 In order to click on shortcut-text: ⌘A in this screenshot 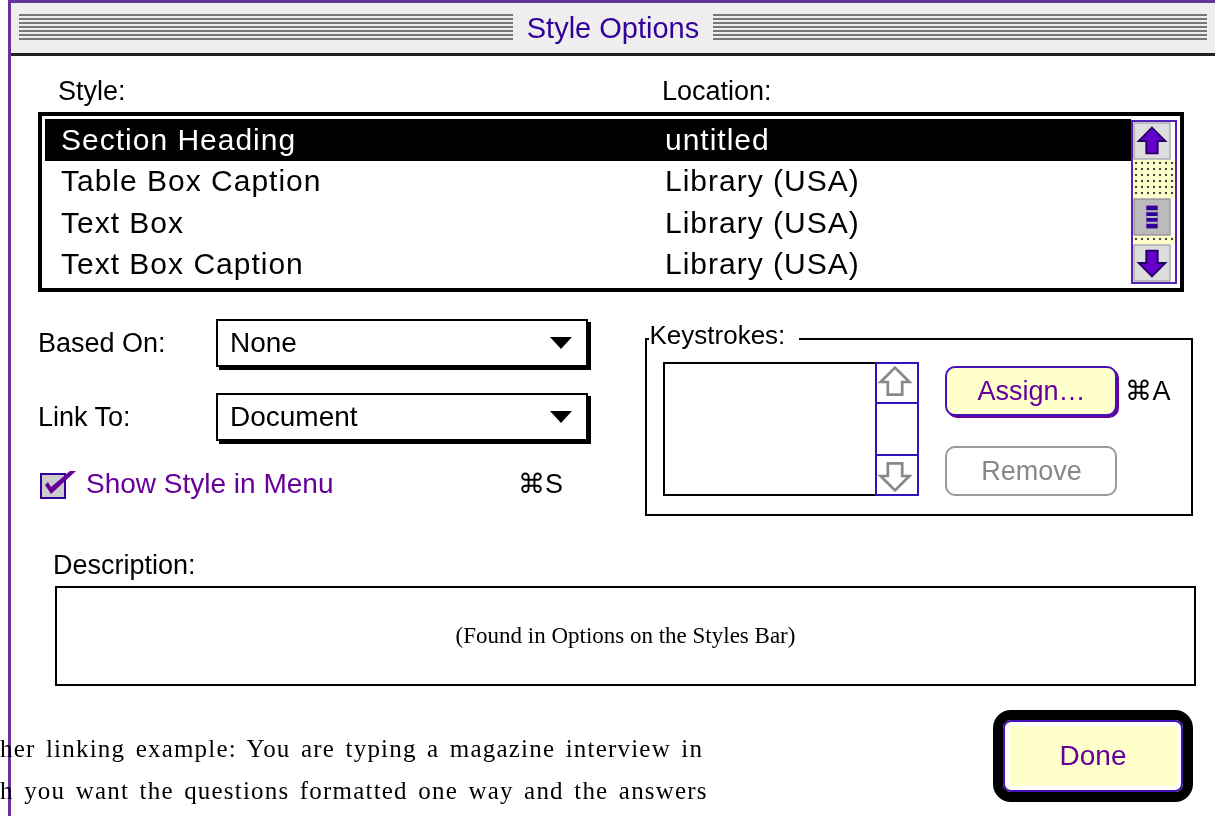, I will do `click(1148, 391)`.